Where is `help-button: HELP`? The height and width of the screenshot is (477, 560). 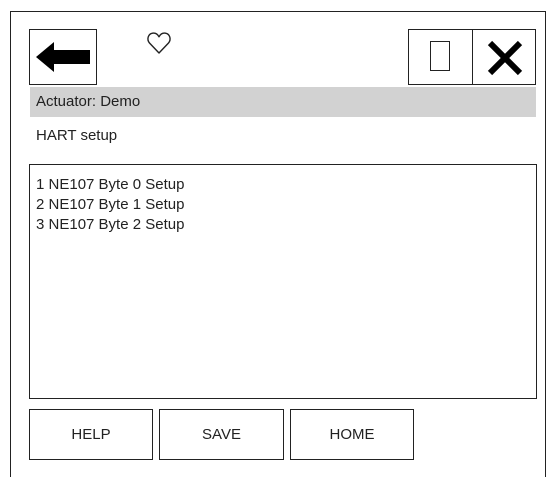 help-button: HELP is located at coordinates (91, 434).